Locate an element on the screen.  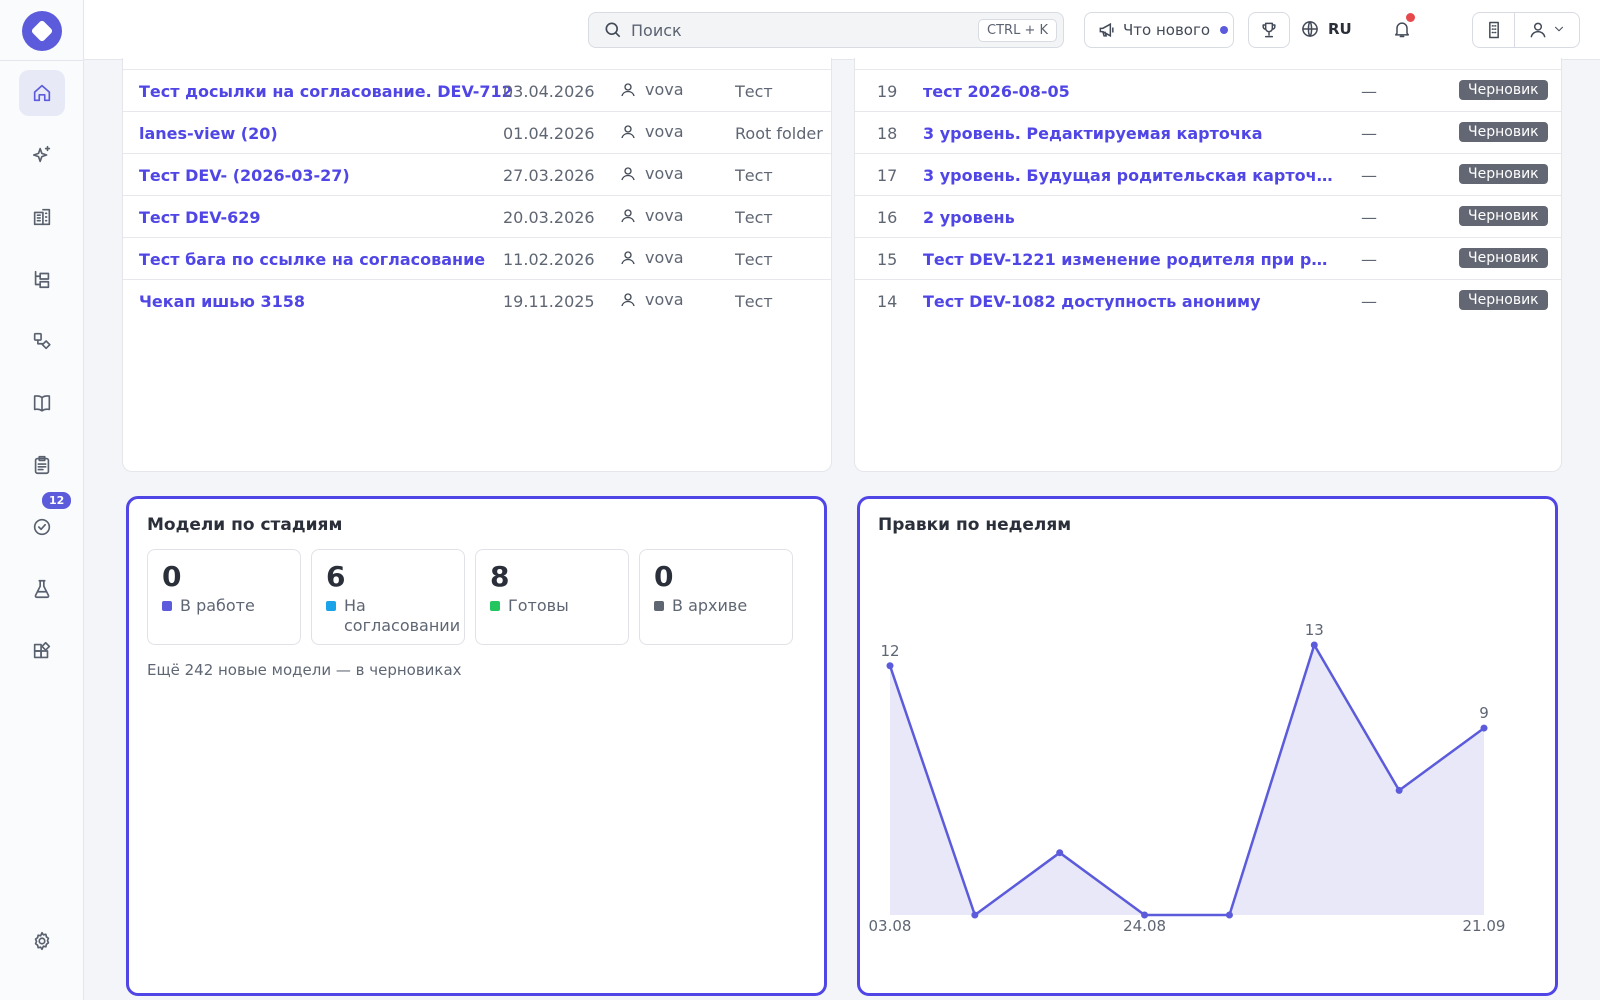
author-name: vova is located at coordinates (664, 173).